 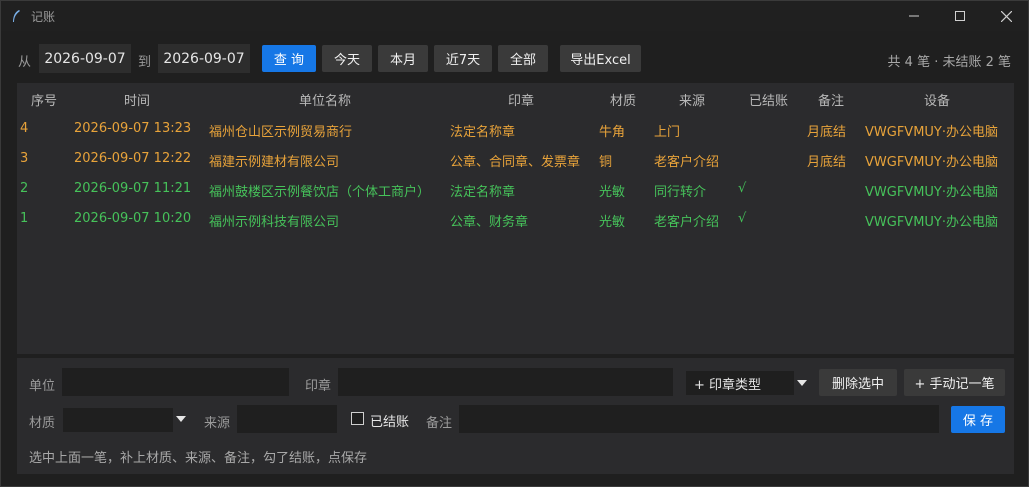 I want to click on from-label: 从, so click(x=25, y=62).